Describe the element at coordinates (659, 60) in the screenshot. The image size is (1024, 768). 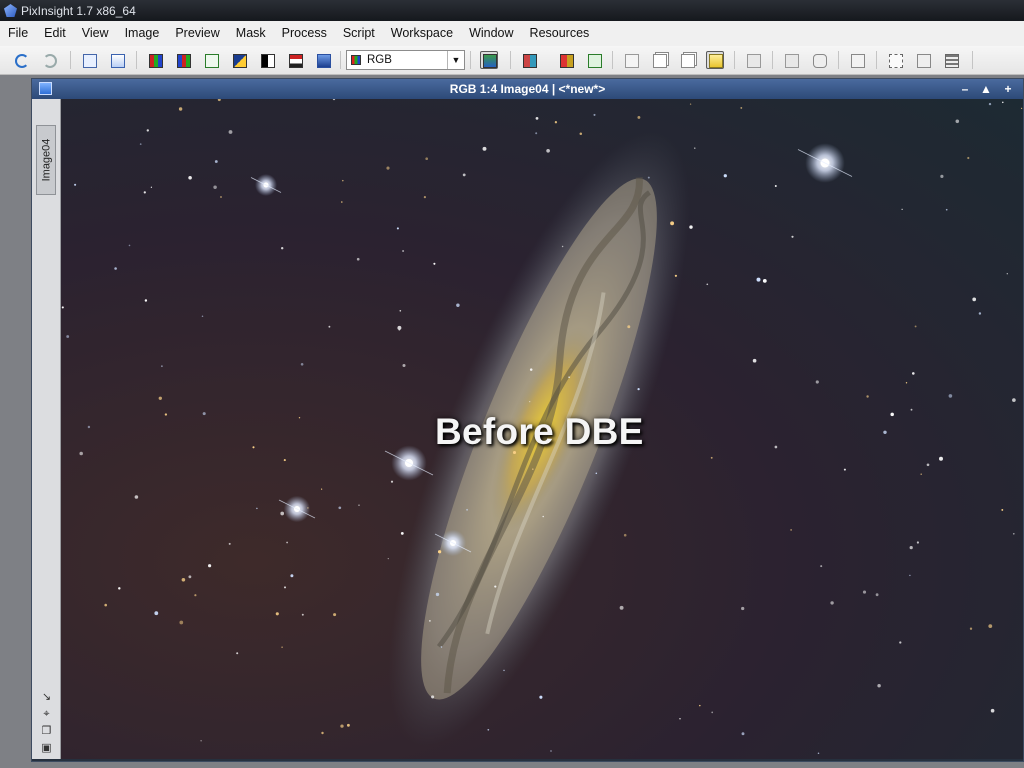
I see `duplicate-button` at that location.